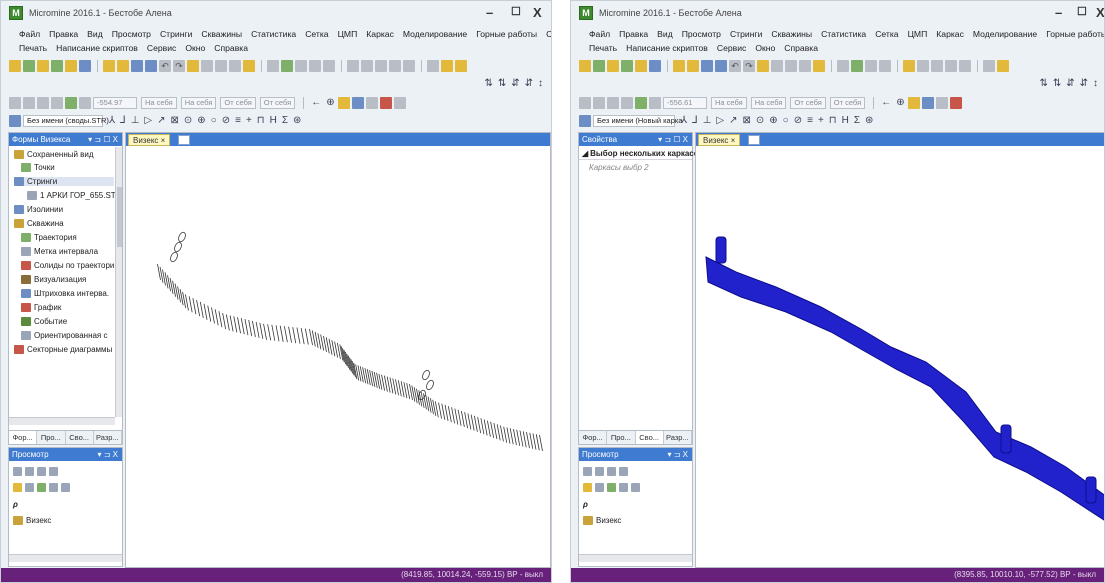 Image resolution: width=1105 pixels, height=583 pixels. Describe the element at coordinates (1100, 12) in the screenshot. I see `close-button: X` at that location.